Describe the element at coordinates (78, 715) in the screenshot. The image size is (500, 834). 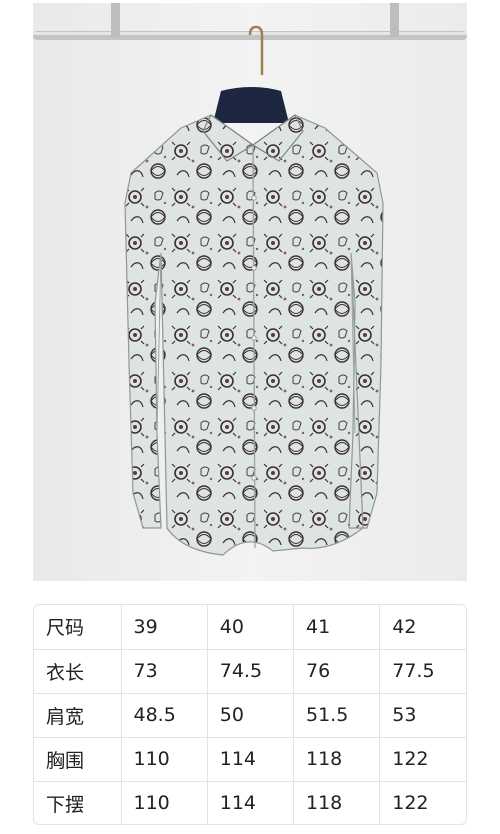
I see `row-label: 肩宽` at that location.